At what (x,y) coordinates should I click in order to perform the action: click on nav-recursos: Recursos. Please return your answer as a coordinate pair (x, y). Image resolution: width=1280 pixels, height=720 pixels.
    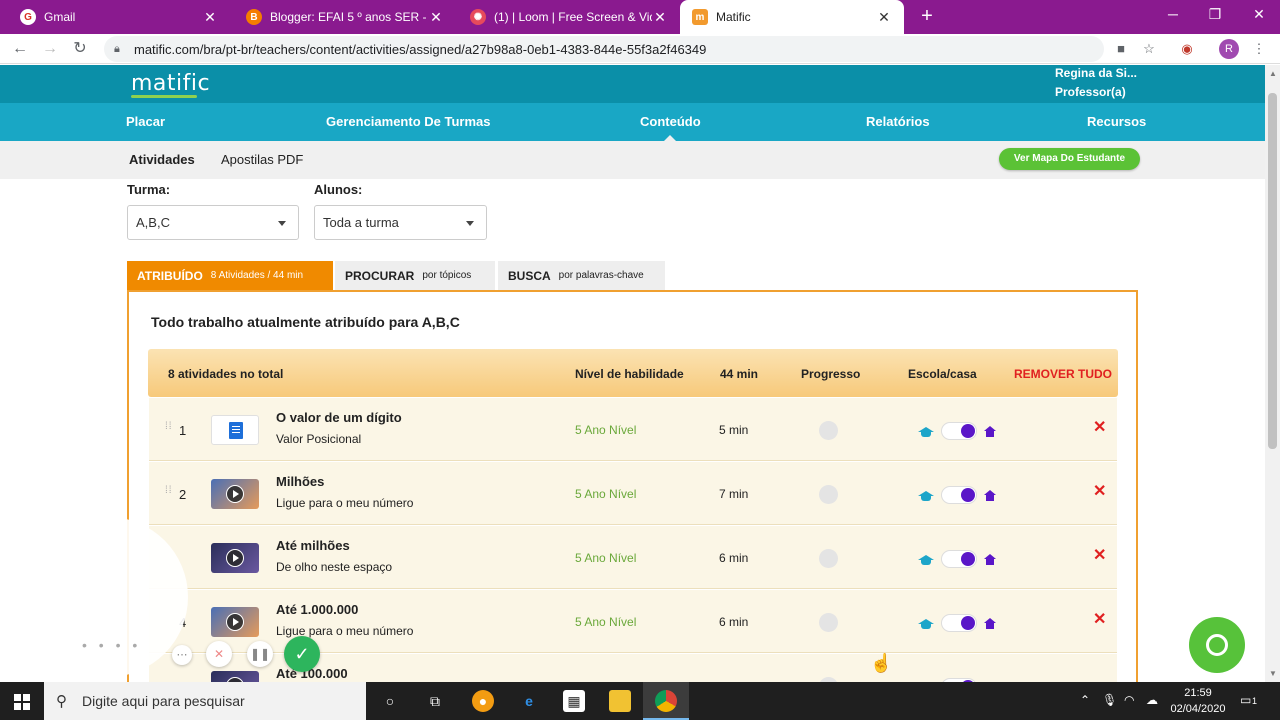
    Looking at the image, I should click on (1116, 121).